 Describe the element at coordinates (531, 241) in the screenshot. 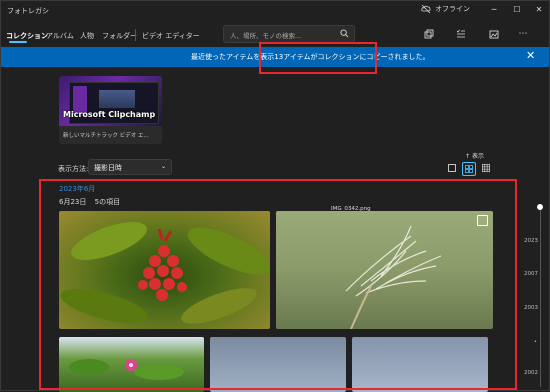

I see `timeline-year: 2023` at that location.